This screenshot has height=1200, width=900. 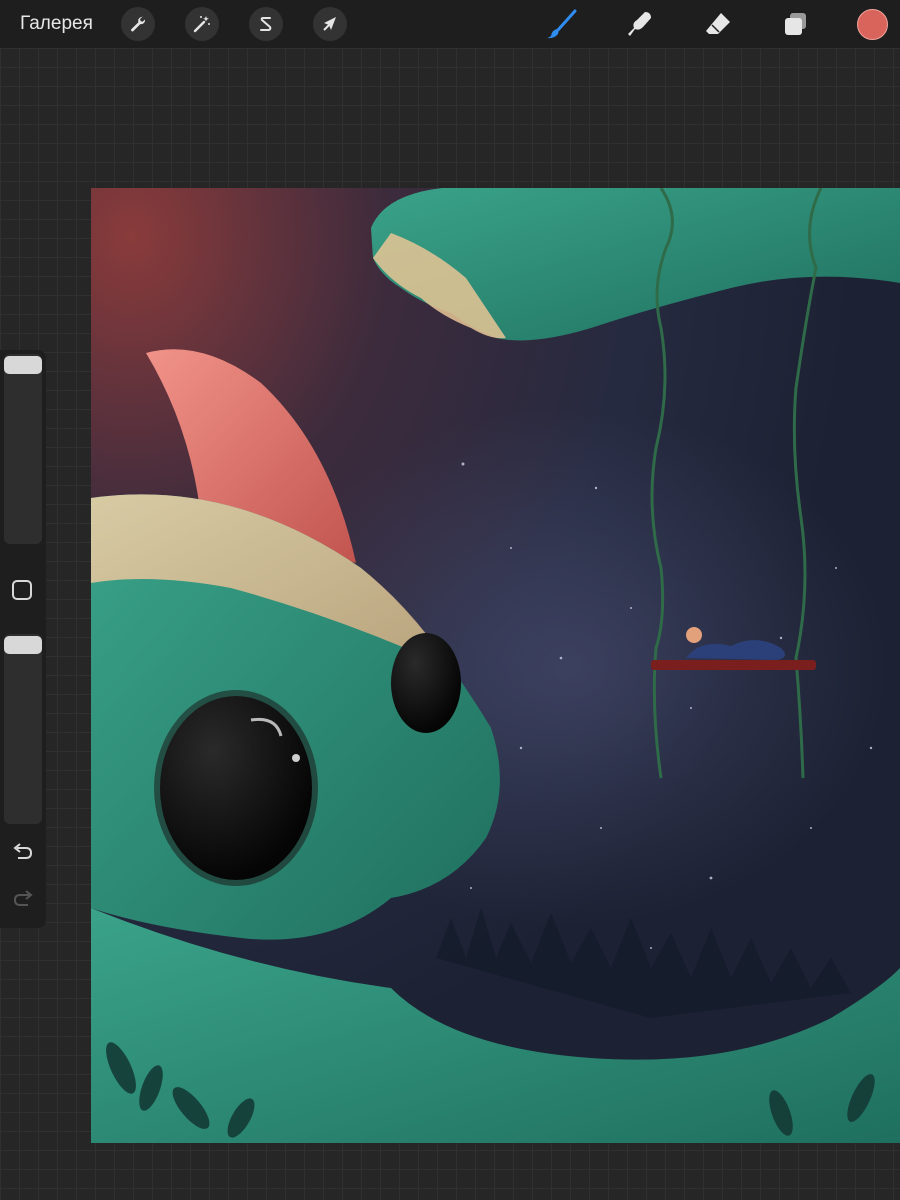 I want to click on selection-s-icon, so click(x=266, y=24).